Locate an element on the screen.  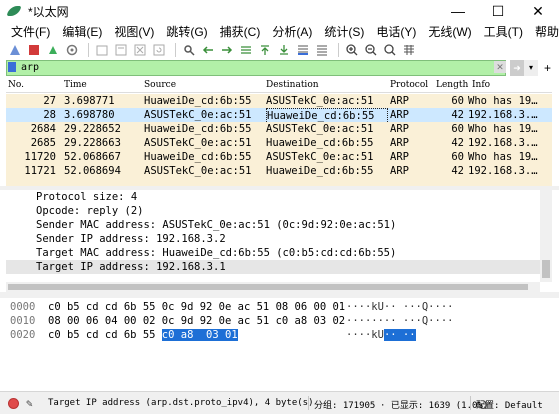
bytes-ascii: ····kU·· ···Q···· is located at coordinates (399, 307).